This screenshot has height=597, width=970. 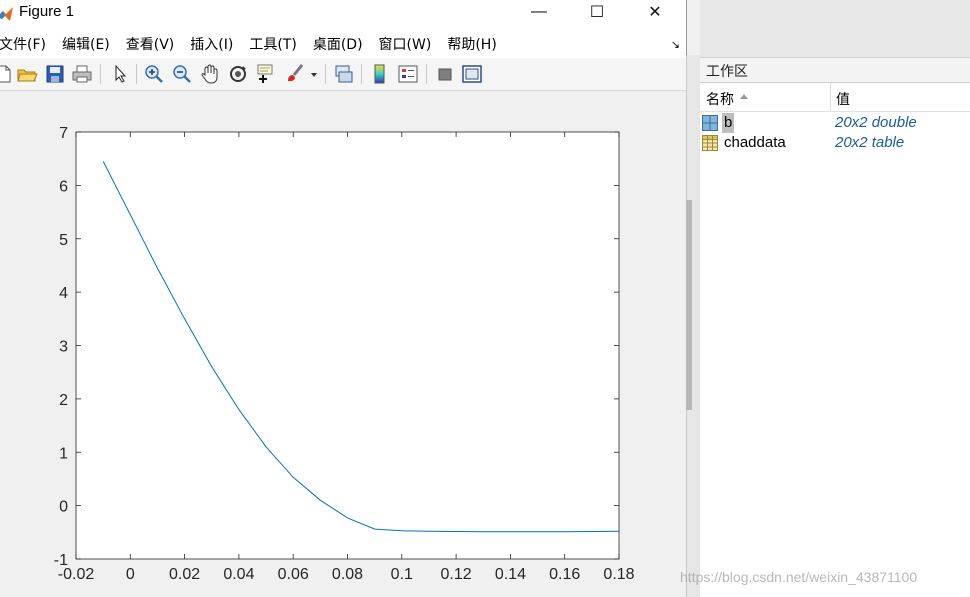 I want to click on matlab-icon, so click(x=6, y=14).